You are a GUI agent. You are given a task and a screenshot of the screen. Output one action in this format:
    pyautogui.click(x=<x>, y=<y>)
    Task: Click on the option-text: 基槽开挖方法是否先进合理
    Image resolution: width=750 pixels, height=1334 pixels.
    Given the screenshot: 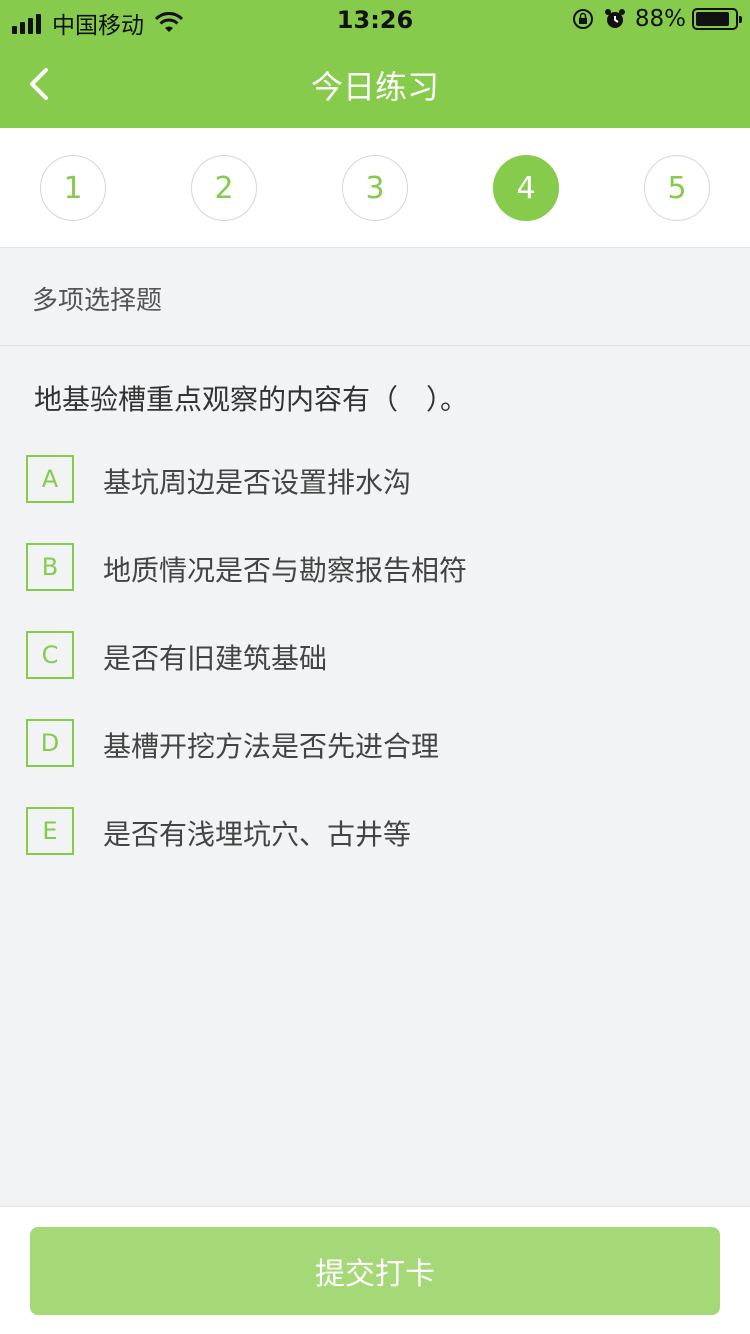 What is the action you would take?
    pyautogui.click(x=271, y=746)
    